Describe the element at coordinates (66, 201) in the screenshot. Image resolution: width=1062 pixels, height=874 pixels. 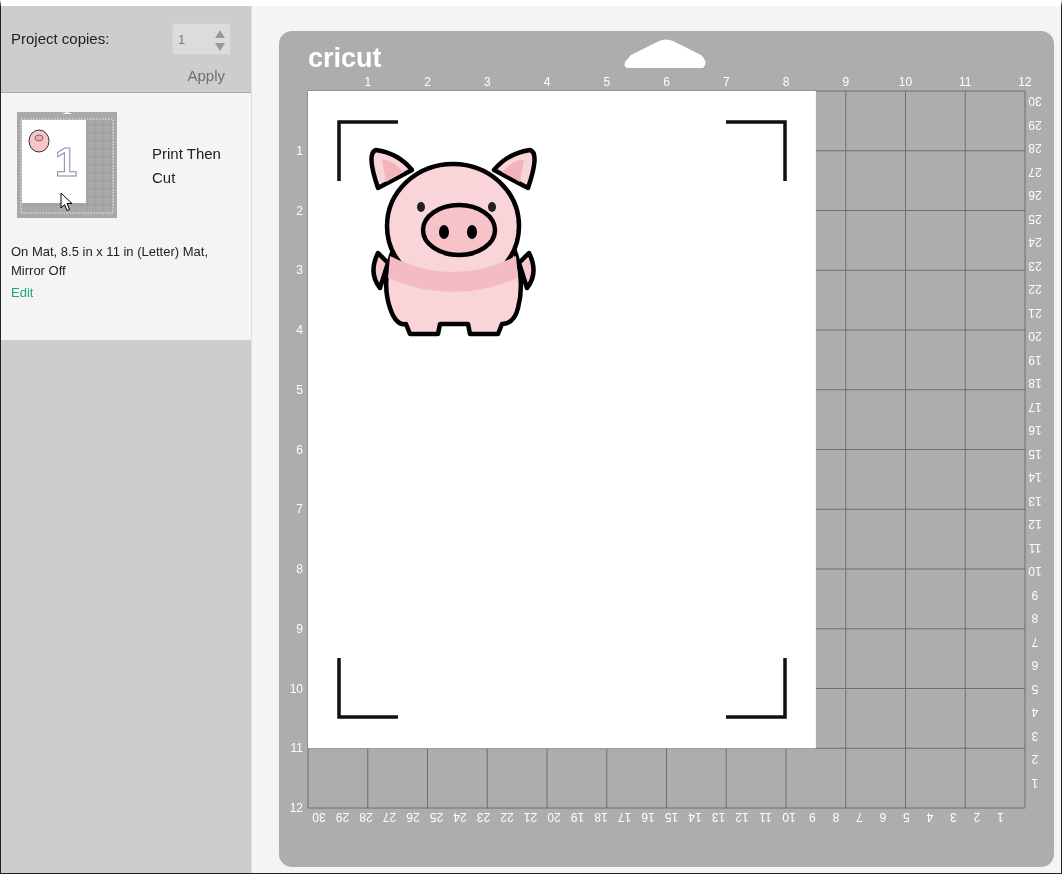
I see `mouse-cursor-icon` at that location.